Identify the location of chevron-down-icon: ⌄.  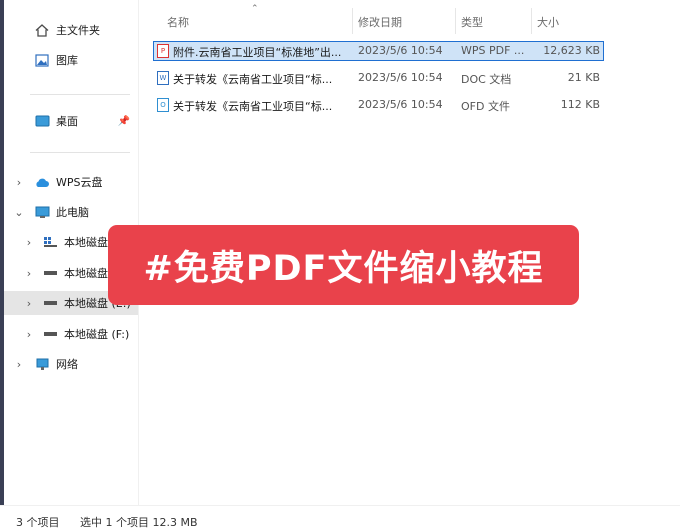
(19, 212).